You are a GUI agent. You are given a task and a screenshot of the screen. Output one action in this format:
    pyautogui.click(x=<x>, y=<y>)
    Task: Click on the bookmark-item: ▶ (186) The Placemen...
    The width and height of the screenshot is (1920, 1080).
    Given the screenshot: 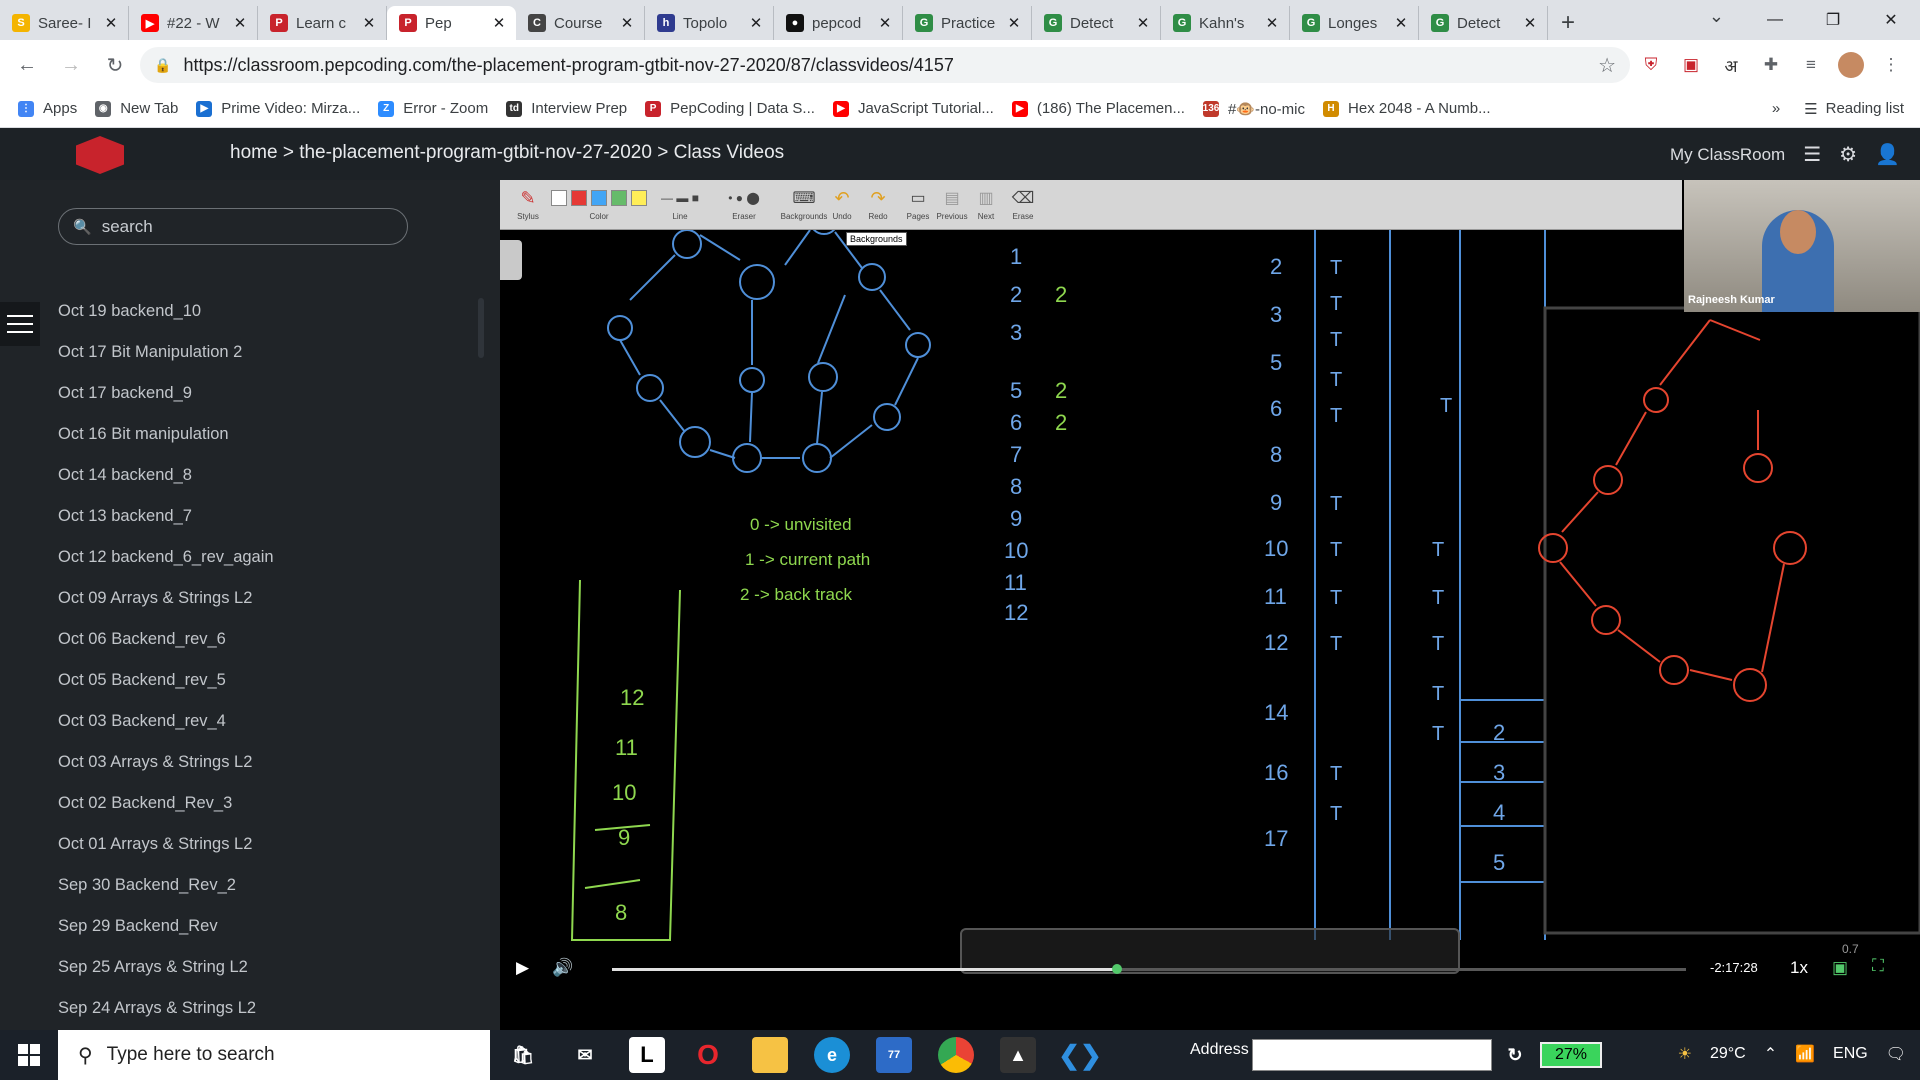 What is the action you would take?
    pyautogui.click(x=1098, y=108)
    